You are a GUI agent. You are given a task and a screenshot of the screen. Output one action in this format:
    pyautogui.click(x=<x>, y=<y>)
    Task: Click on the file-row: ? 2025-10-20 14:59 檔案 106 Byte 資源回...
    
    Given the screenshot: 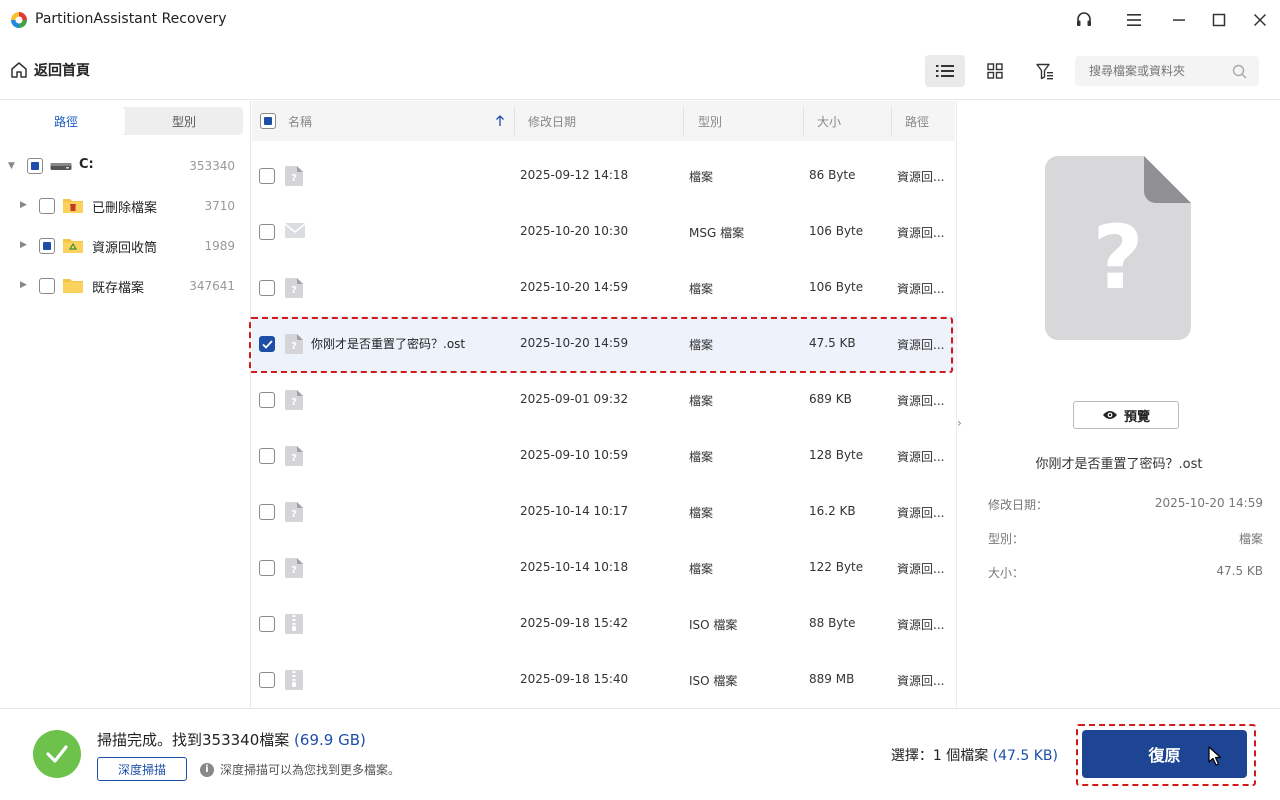 What is the action you would take?
    pyautogui.click(x=603, y=288)
    